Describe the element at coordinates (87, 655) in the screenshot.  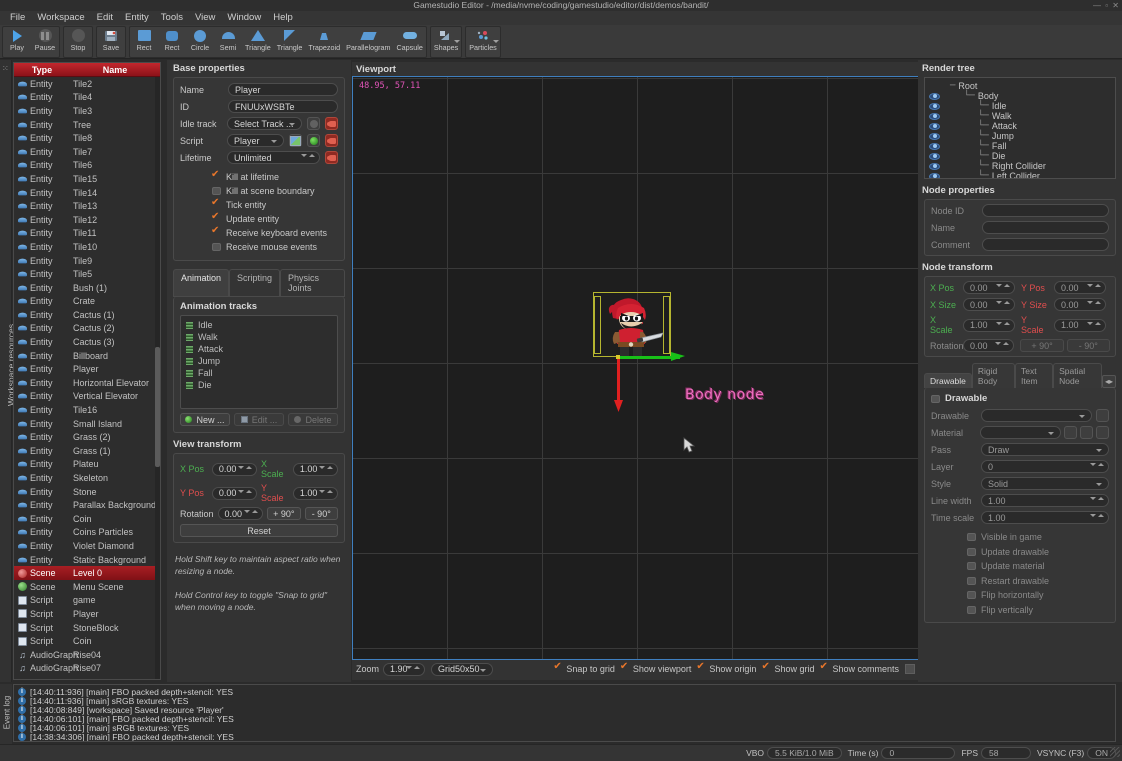
I see `table-row: ♫ AudioGraph Rise04` at that location.